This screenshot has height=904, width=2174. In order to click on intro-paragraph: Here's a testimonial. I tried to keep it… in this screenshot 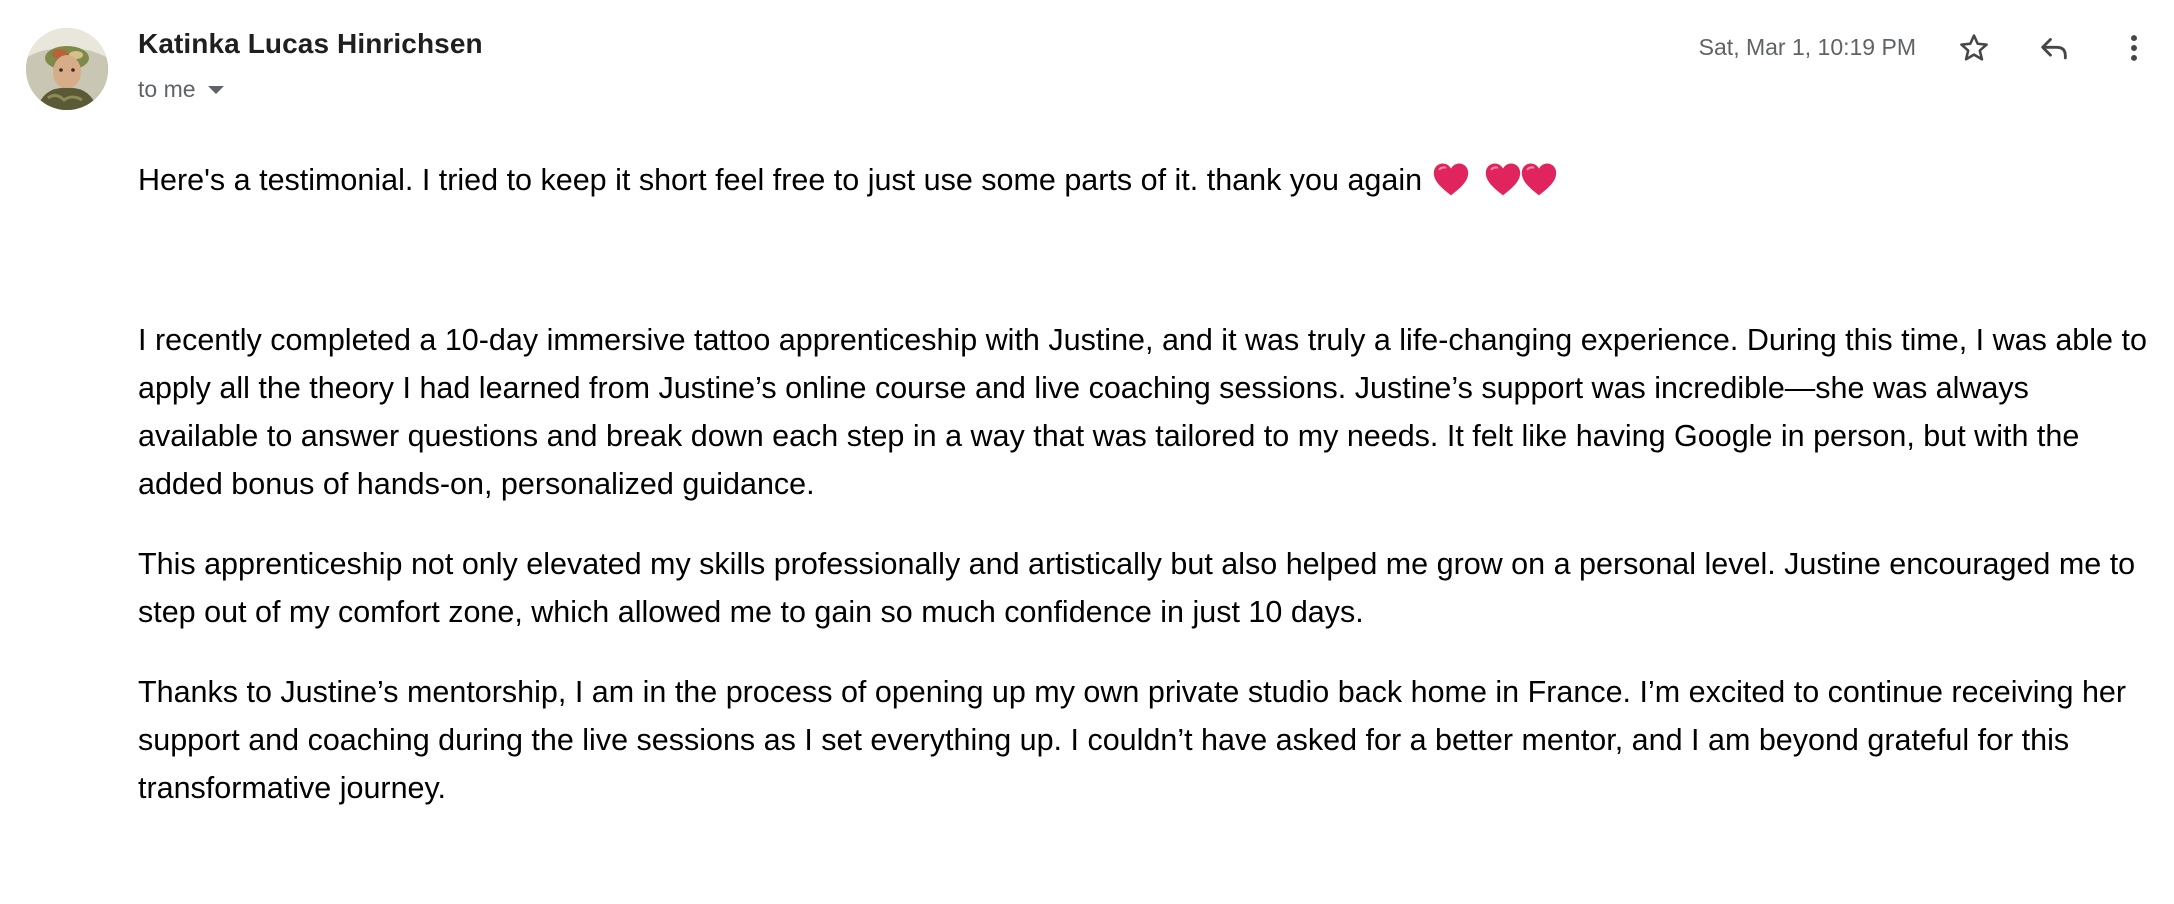, I will do `click(1143, 180)`.